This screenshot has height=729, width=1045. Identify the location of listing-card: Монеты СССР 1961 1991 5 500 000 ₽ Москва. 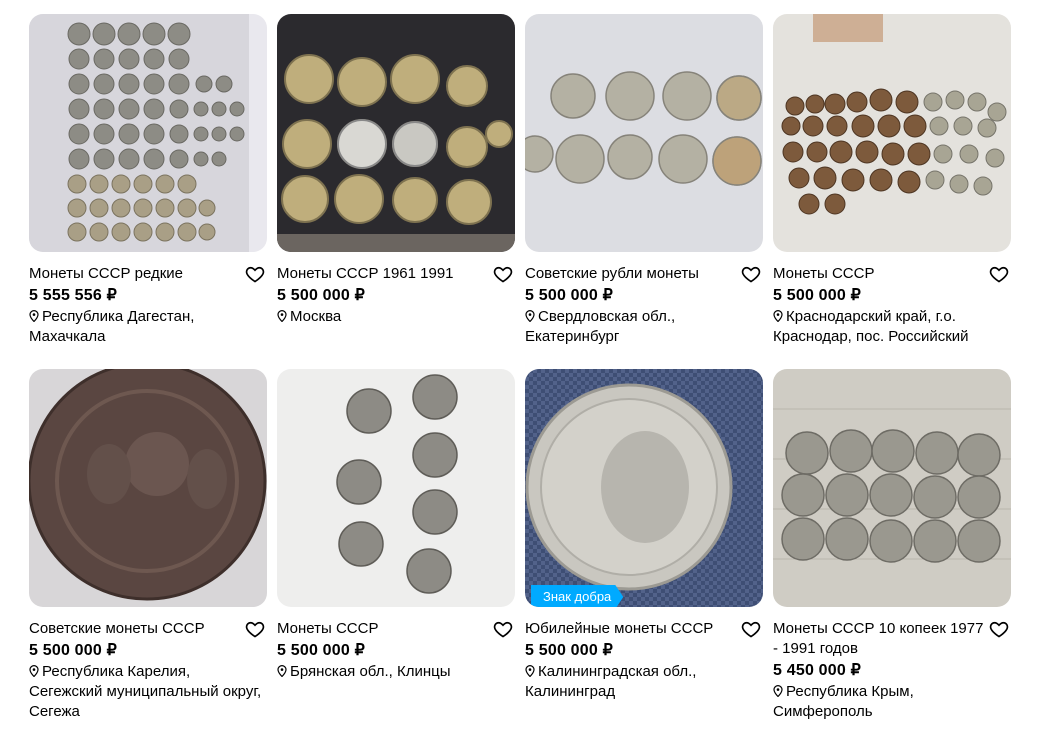
(396, 170).